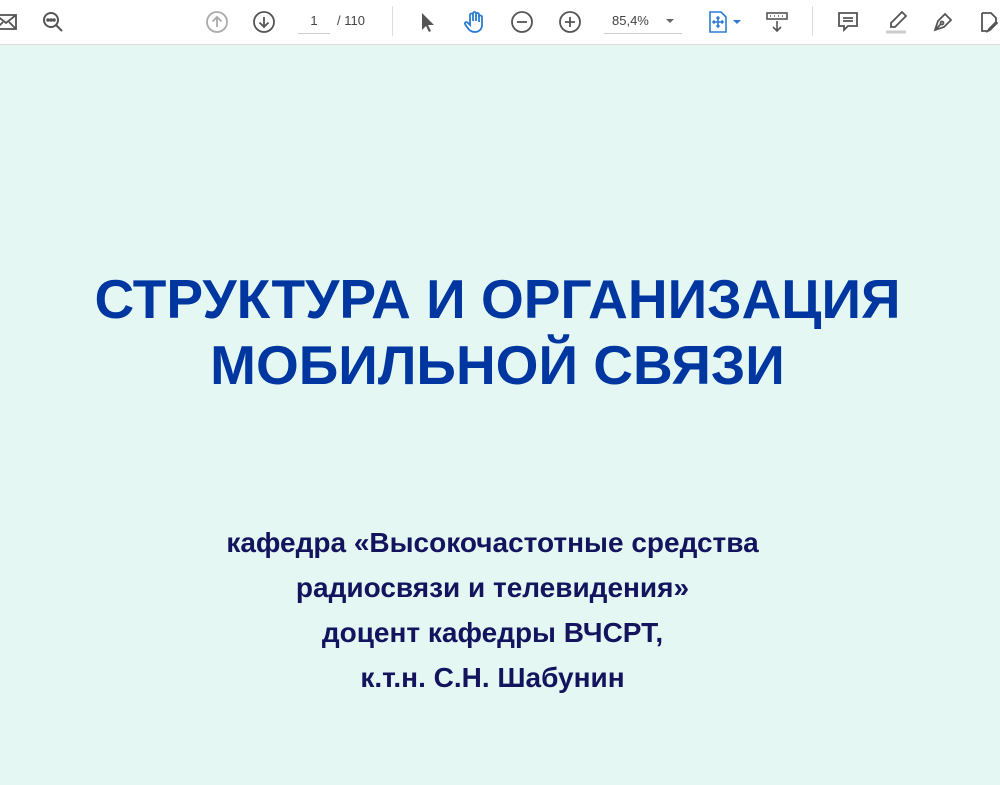 The image size is (1000, 785). I want to click on comment-icon, so click(848, 22).